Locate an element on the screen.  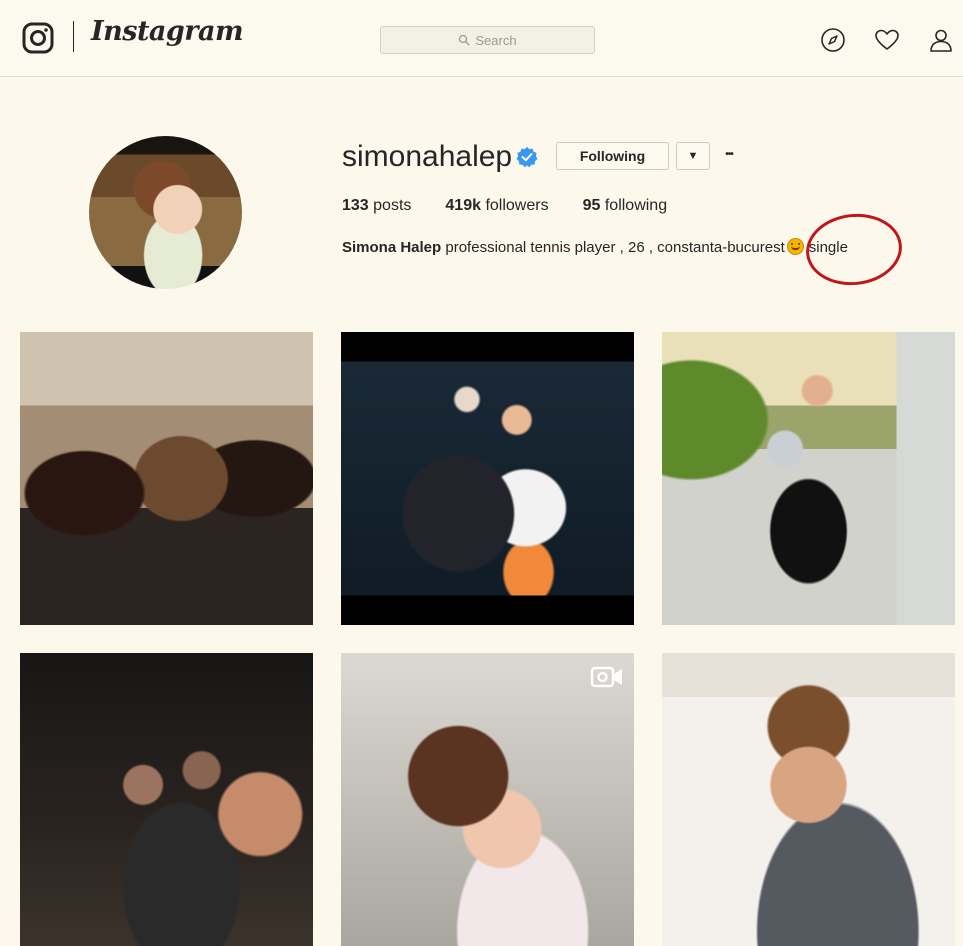
following-button: Following is located at coordinates (612, 156).